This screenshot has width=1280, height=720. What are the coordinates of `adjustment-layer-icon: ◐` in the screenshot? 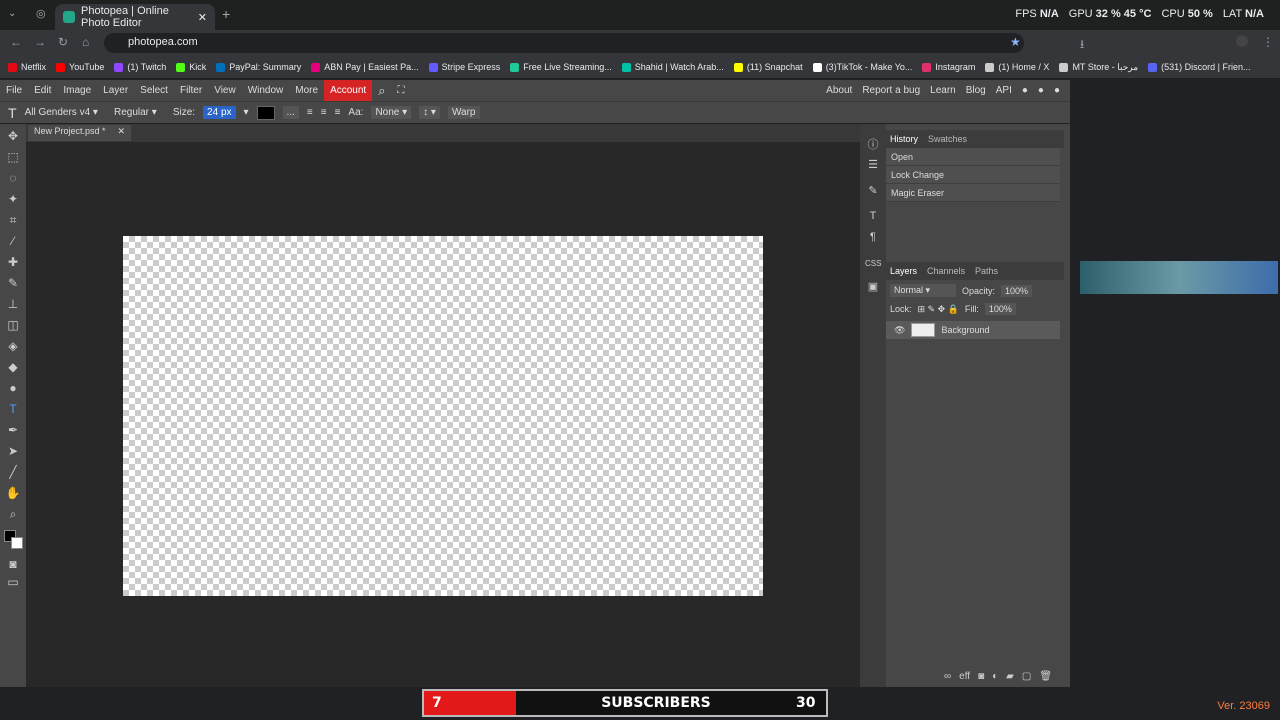 It's located at (995, 676).